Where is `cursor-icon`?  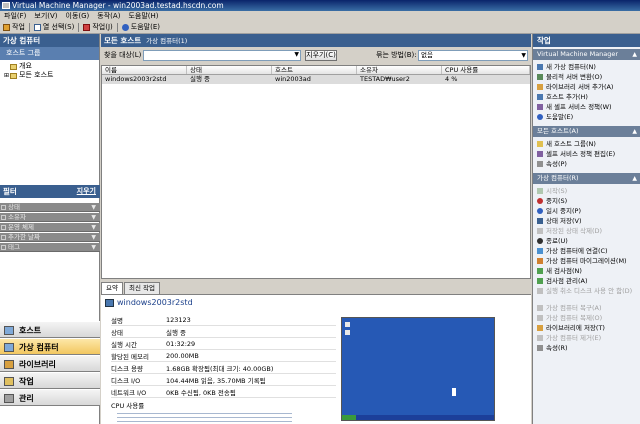 cursor-icon is located at coordinates (454, 392).